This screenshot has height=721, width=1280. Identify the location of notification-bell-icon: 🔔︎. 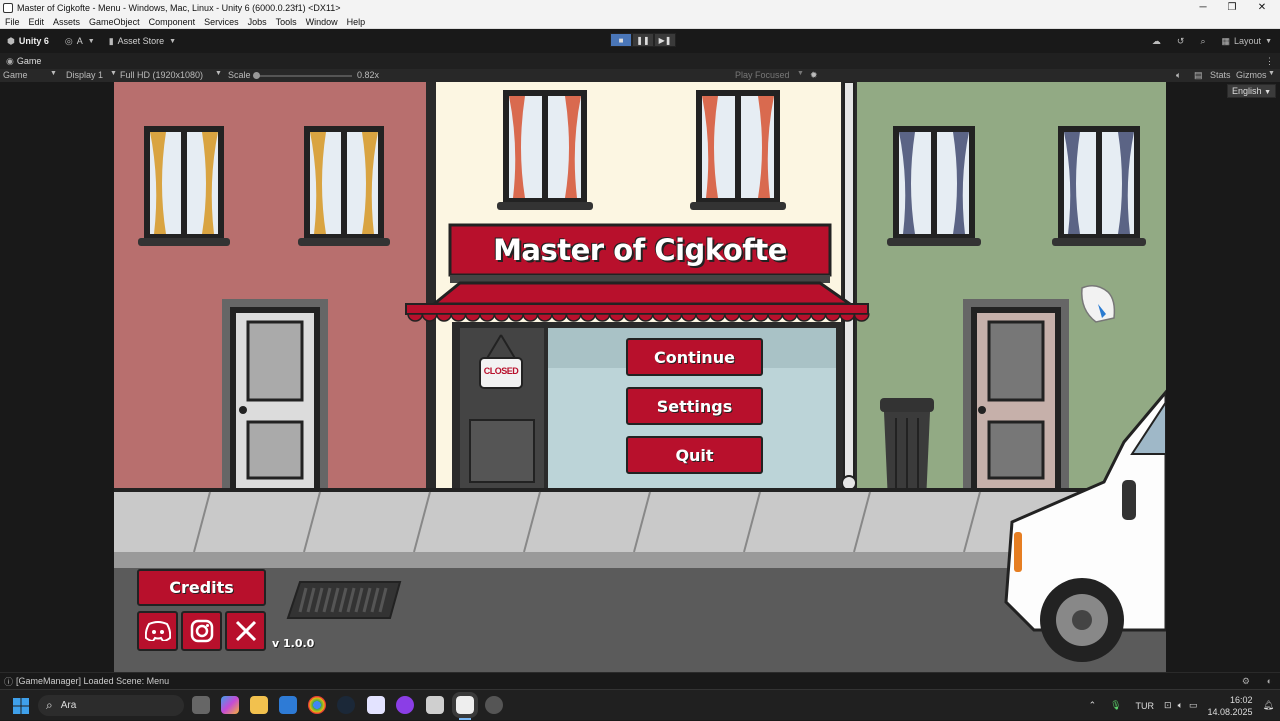
(1268, 705).